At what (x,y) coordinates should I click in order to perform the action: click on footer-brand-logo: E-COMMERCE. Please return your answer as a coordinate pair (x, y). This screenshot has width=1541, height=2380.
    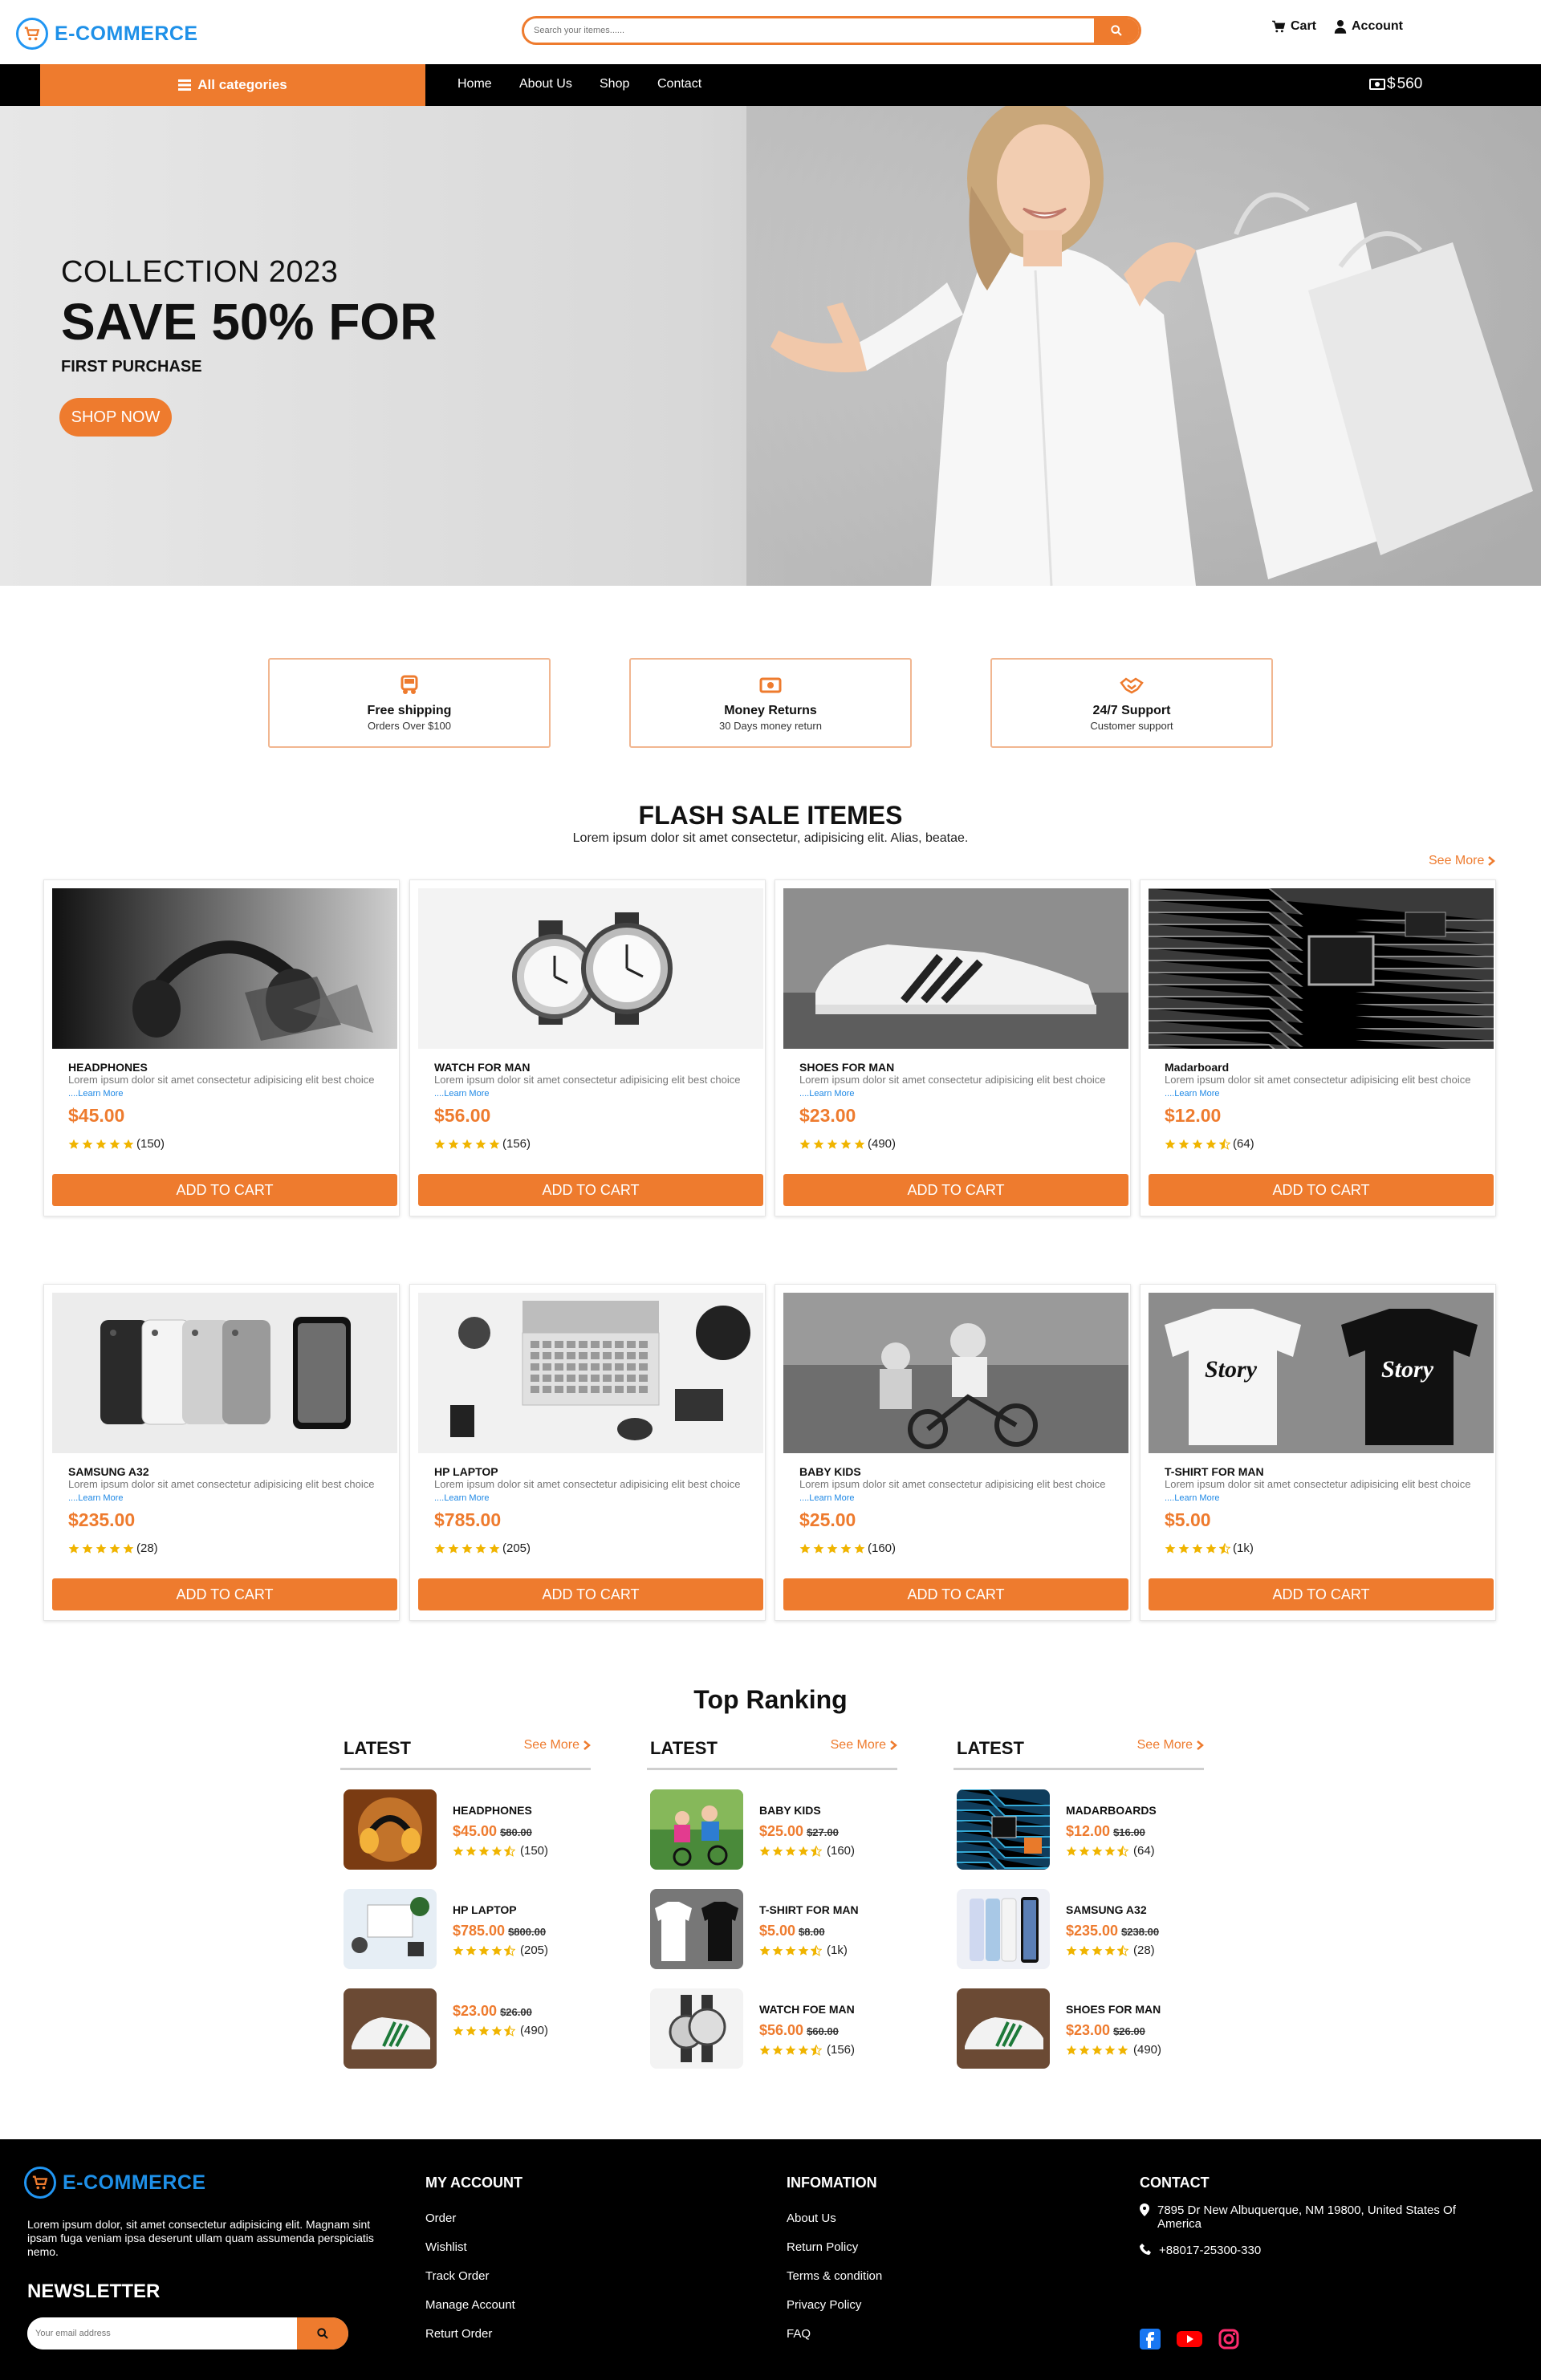
    Looking at the image, I should click on (115, 2183).